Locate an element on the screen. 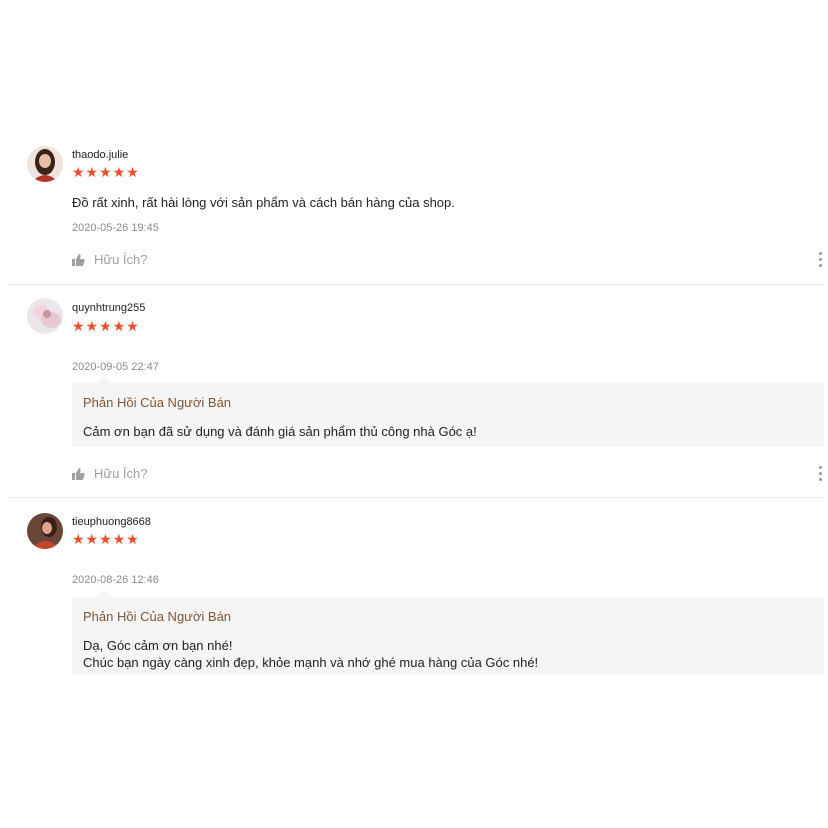 Image resolution: width=828 pixels, height=828 pixels. review-time: 2020-08-26 12:46 is located at coordinates (115, 580).